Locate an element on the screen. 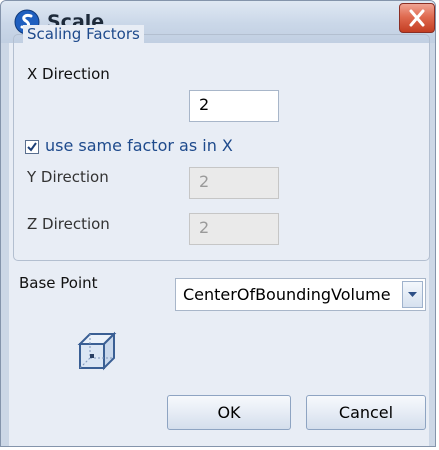 The width and height of the screenshot is (439, 450). same-factor-checkbox is located at coordinates (32, 147).